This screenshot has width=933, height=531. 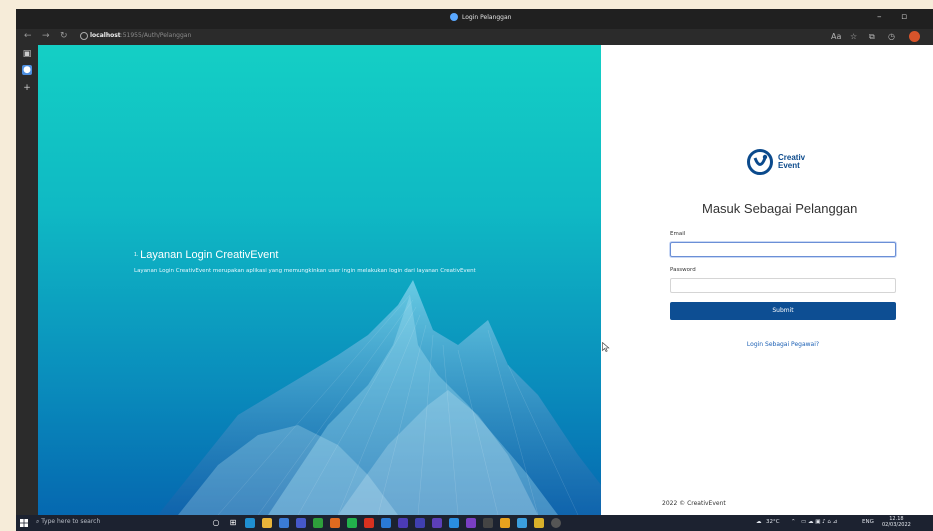 What do you see at coordinates (683, 270) in the screenshot?
I see `password-label: Password` at bounding box center [683, 270].